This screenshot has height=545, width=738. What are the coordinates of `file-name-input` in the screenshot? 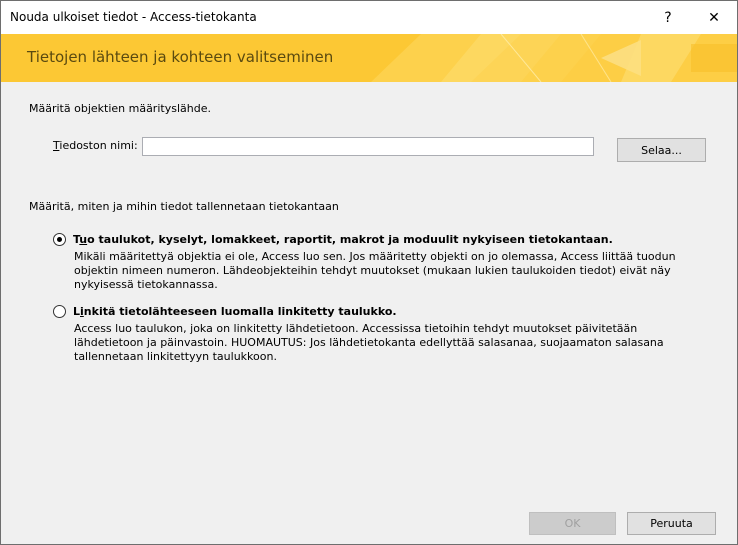 It's located at (368, 146).